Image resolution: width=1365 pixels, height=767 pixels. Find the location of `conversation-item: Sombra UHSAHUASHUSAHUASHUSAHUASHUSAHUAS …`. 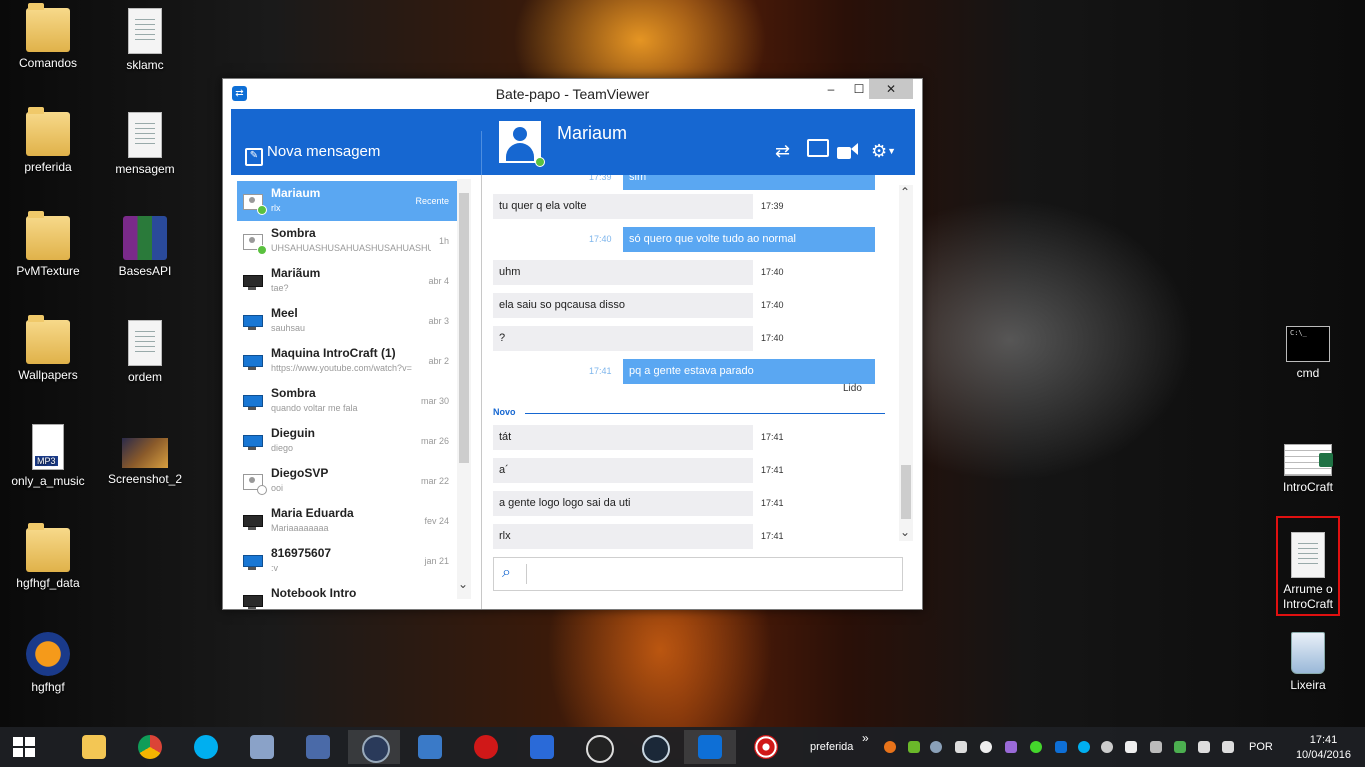

conversation-item: Sombra UHSAHUASHUSAHUASHUSAHUASHUSAHUAS … is located at coordinates (347, 241).